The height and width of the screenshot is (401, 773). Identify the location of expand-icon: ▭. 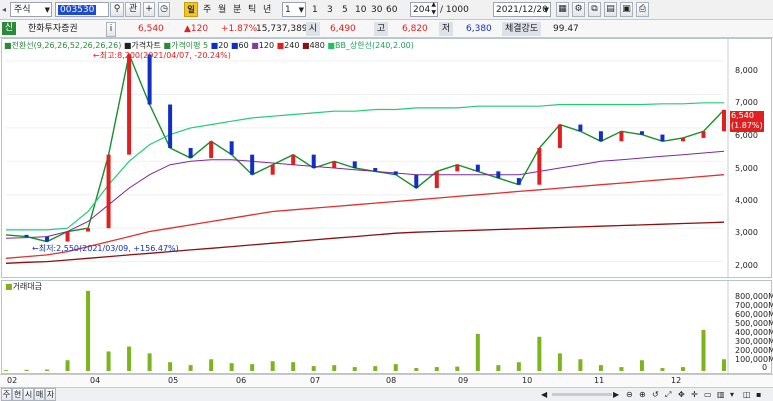
(708, 394).